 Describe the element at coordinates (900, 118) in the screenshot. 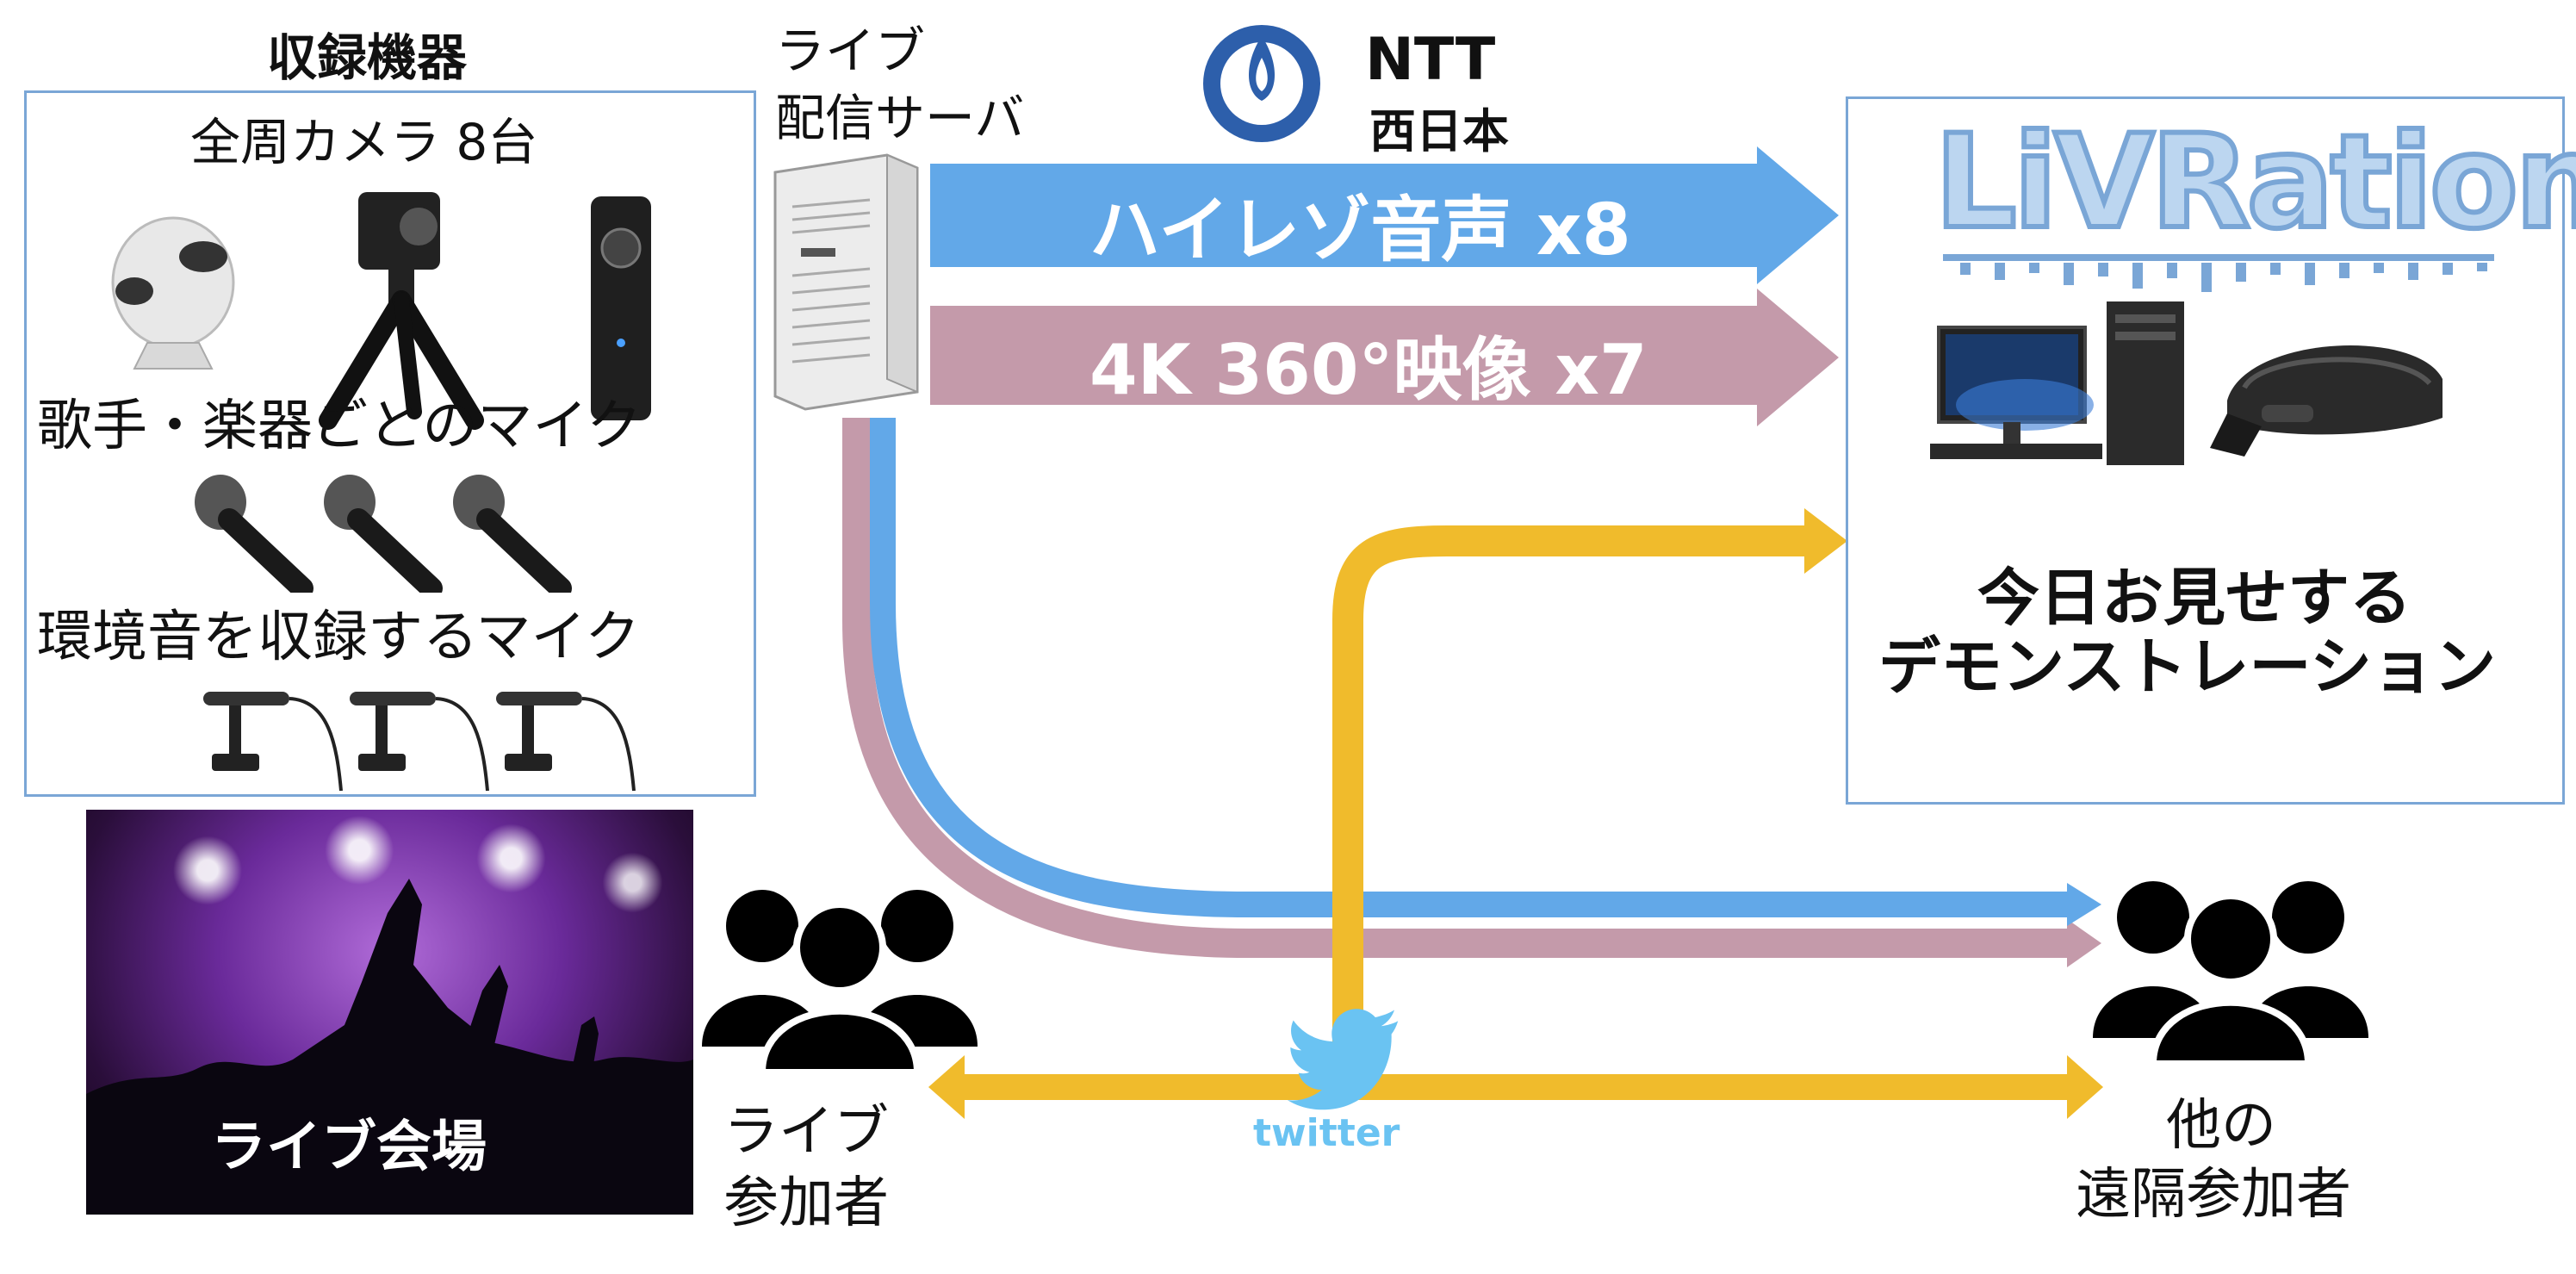

I see `server-label-line2: 配信サーバ` at that location.